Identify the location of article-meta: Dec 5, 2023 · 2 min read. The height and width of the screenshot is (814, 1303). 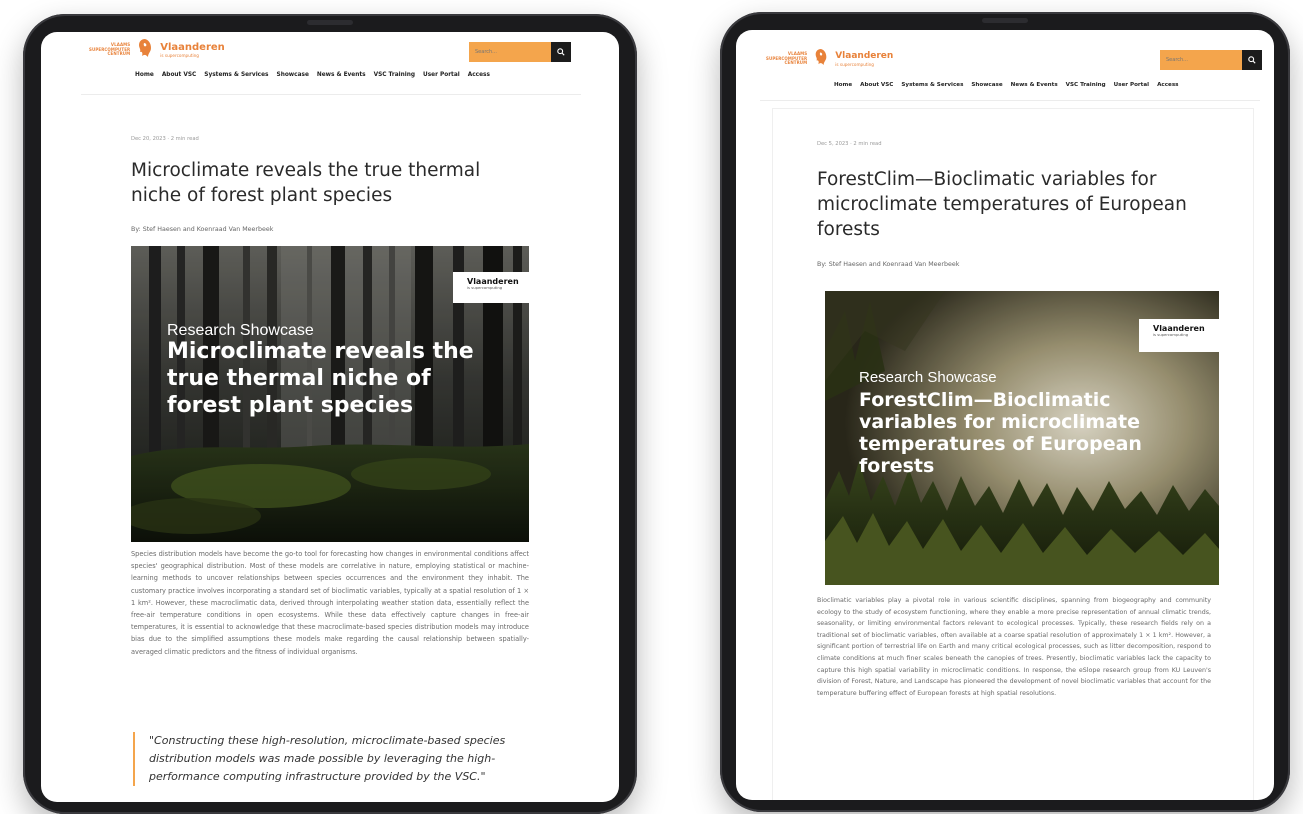
(849, 144).